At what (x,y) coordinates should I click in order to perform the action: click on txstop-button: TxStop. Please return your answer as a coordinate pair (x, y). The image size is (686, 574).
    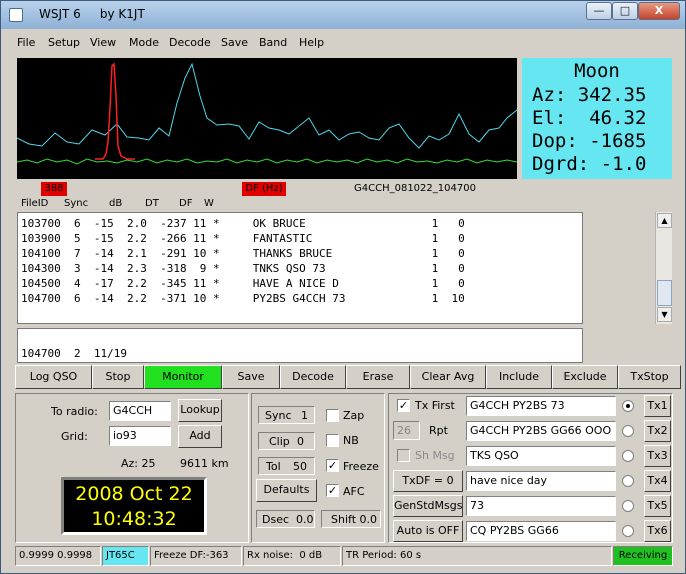
    Looking at the image, I should click on (649, 377).